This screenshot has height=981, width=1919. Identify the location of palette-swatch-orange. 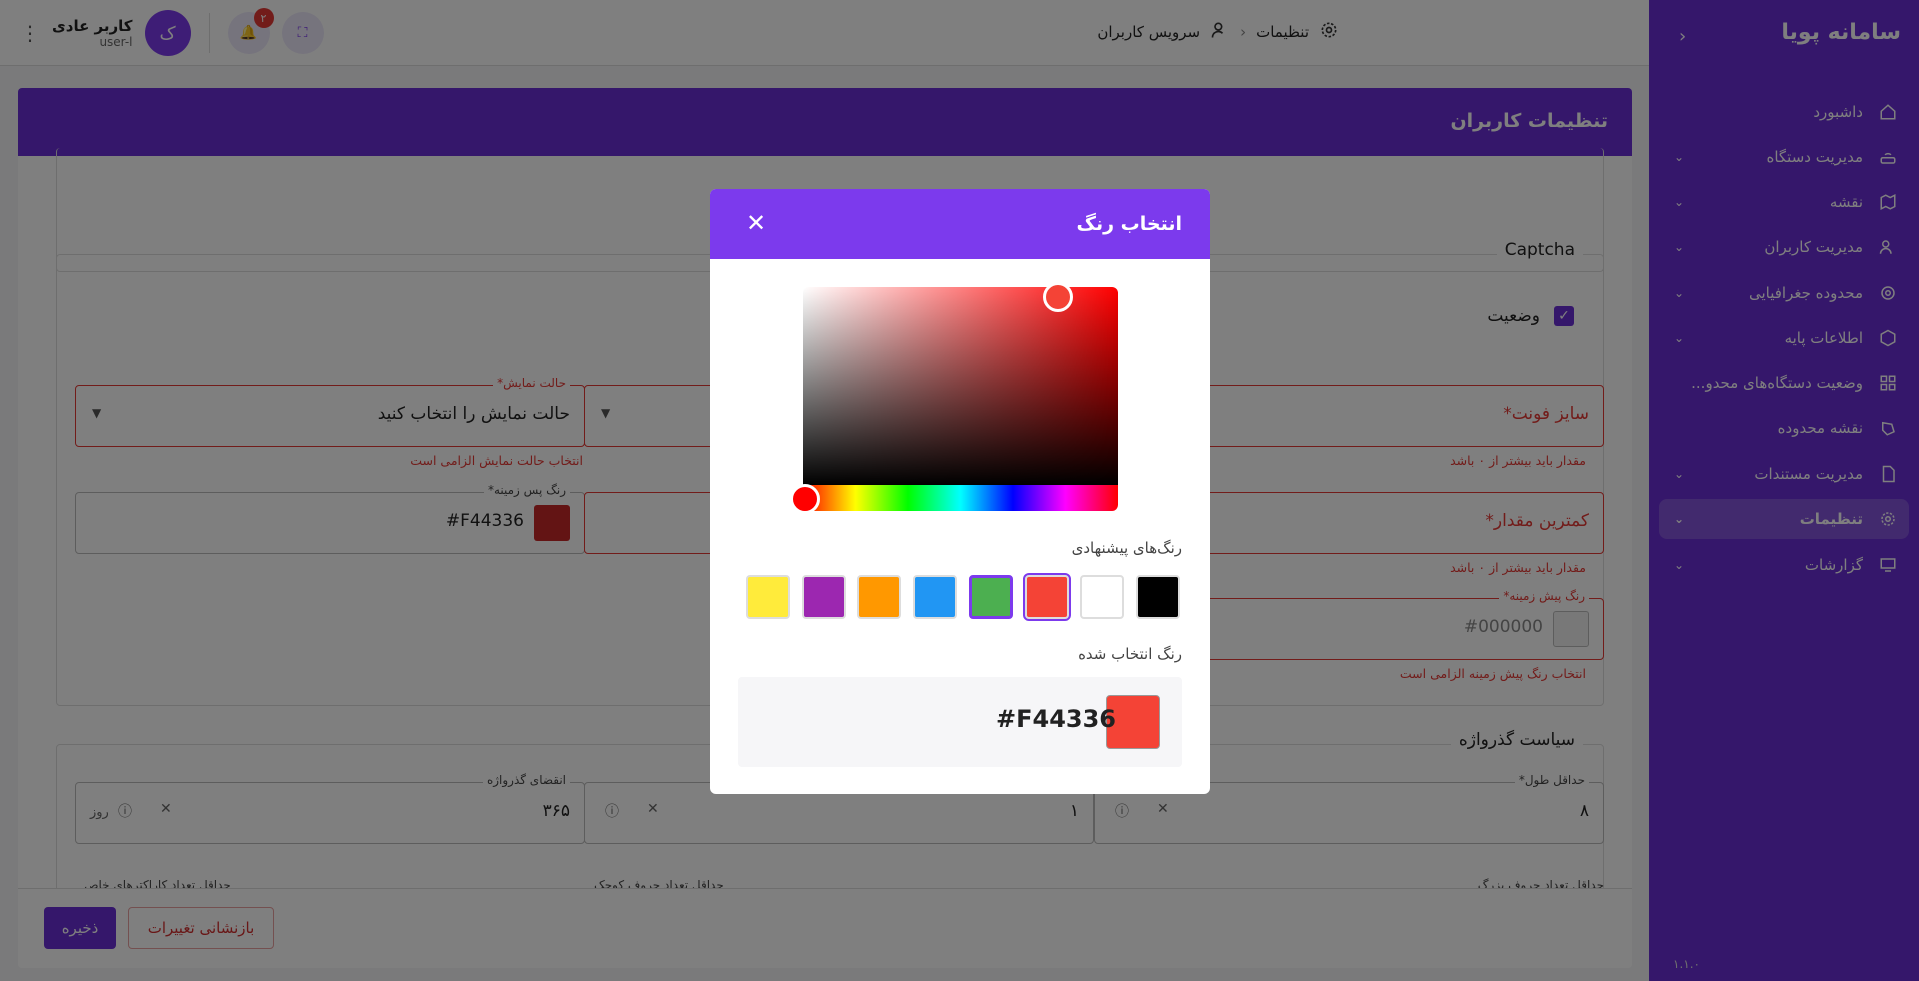
(879, 597).